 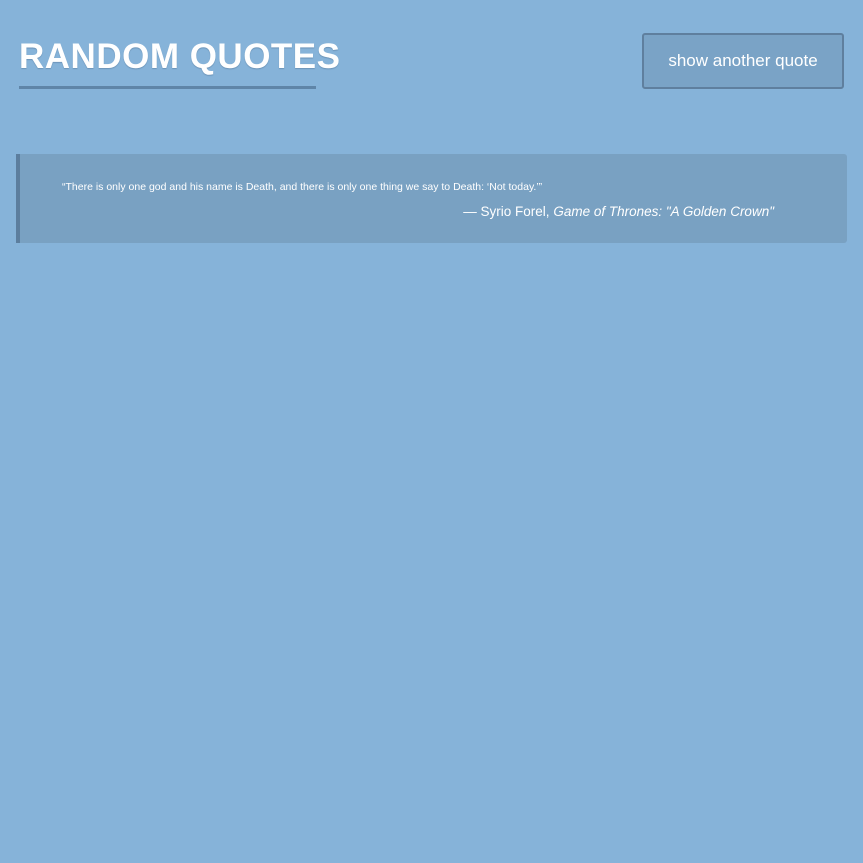 What do you see at coordinates (663, 211) in the screenshot?
I see `quote-source: Game of Thrones: "A Golden Crown"` at bounding box center [663, 211].